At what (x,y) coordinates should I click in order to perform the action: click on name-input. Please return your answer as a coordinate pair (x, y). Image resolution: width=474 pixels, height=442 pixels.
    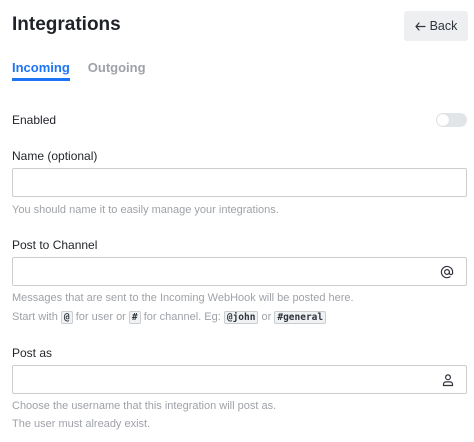
    Looking at the image, I should click on (239, 182).